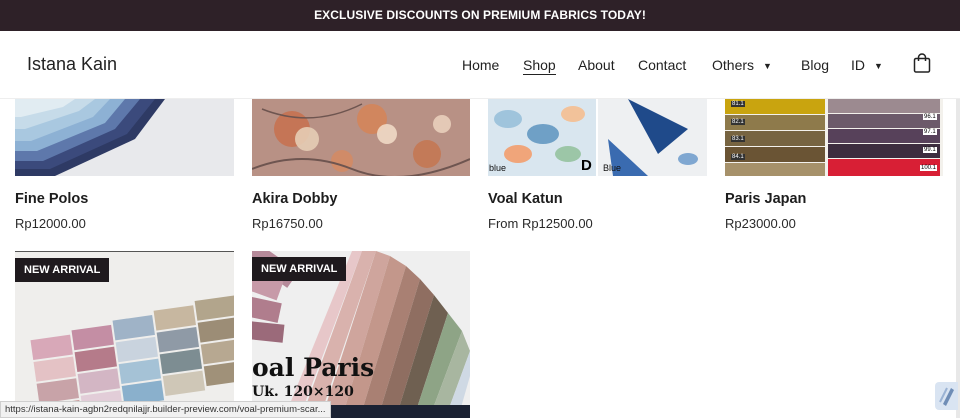 The image size is (960, 418). I want to click on nav-blog: Blog, so click(815, 65).